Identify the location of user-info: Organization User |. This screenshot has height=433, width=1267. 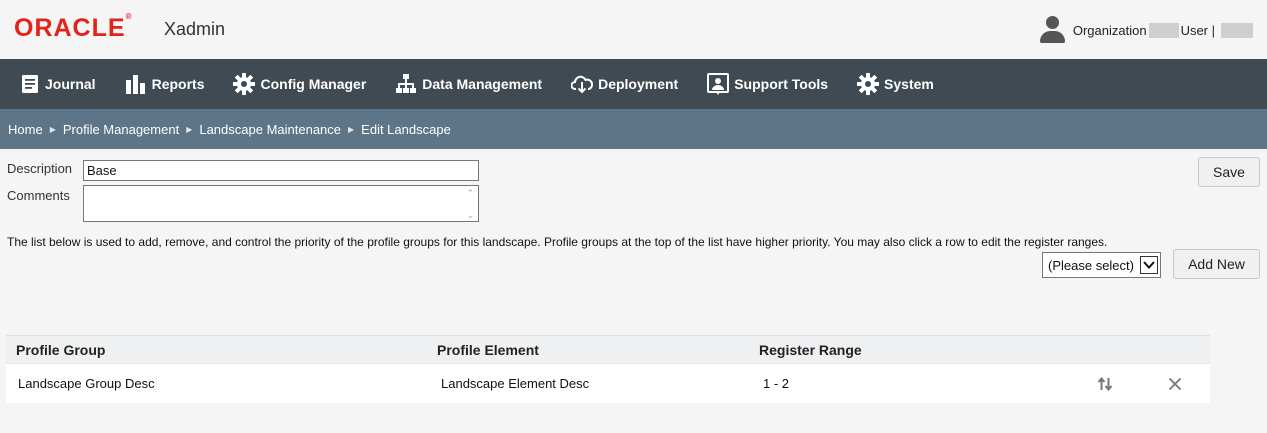
(1146, 30).